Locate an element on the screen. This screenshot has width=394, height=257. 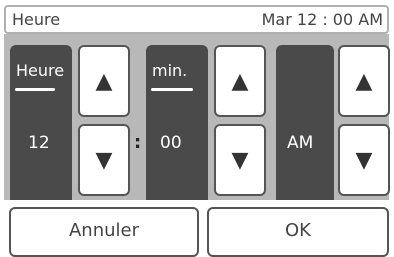
hour-label-underline is located at coordinates (35, 89).